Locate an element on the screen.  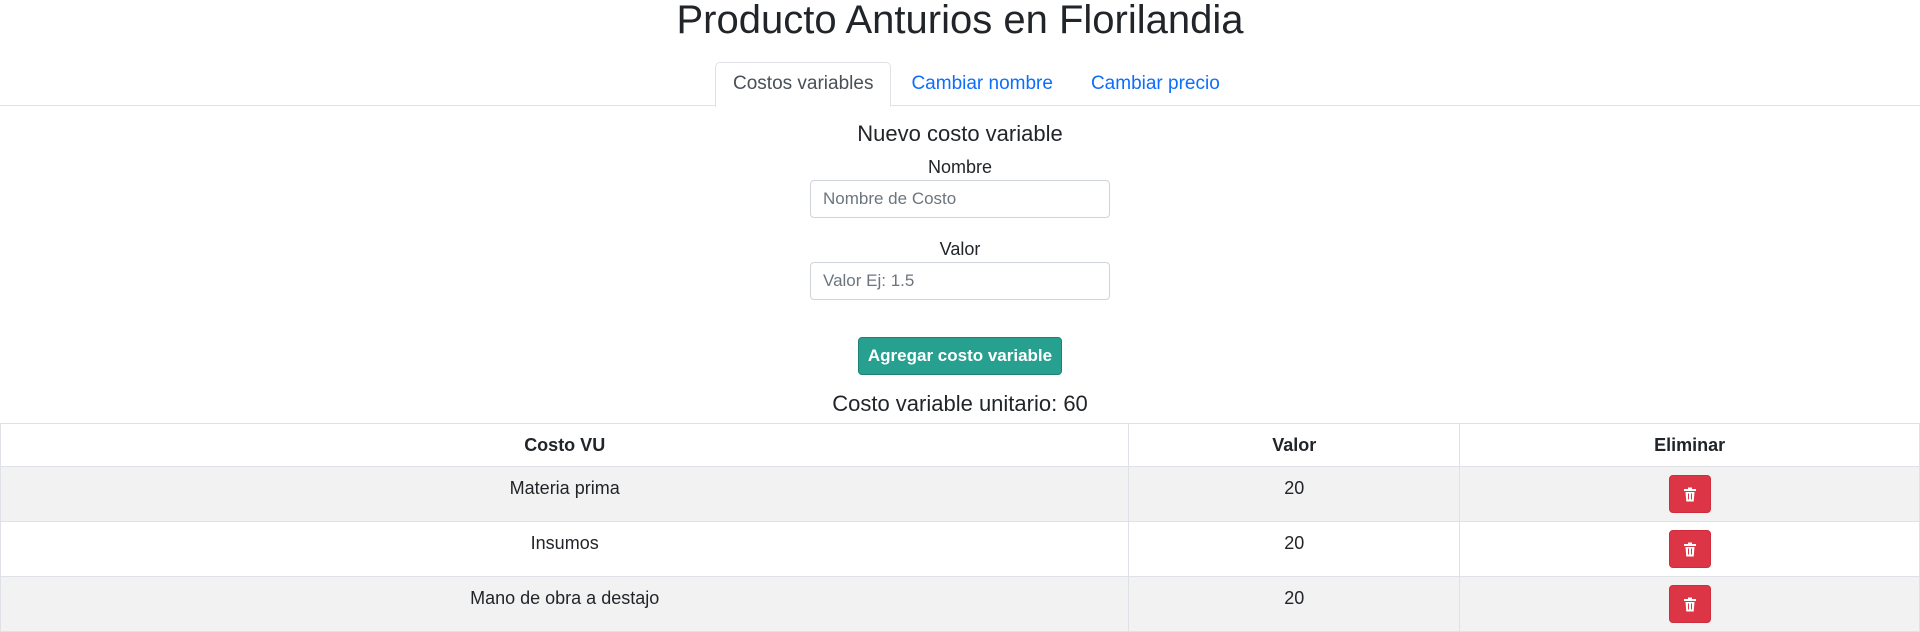
table-header-row: Costo VU Valor Eliminar is located at coordinates (960, 445).